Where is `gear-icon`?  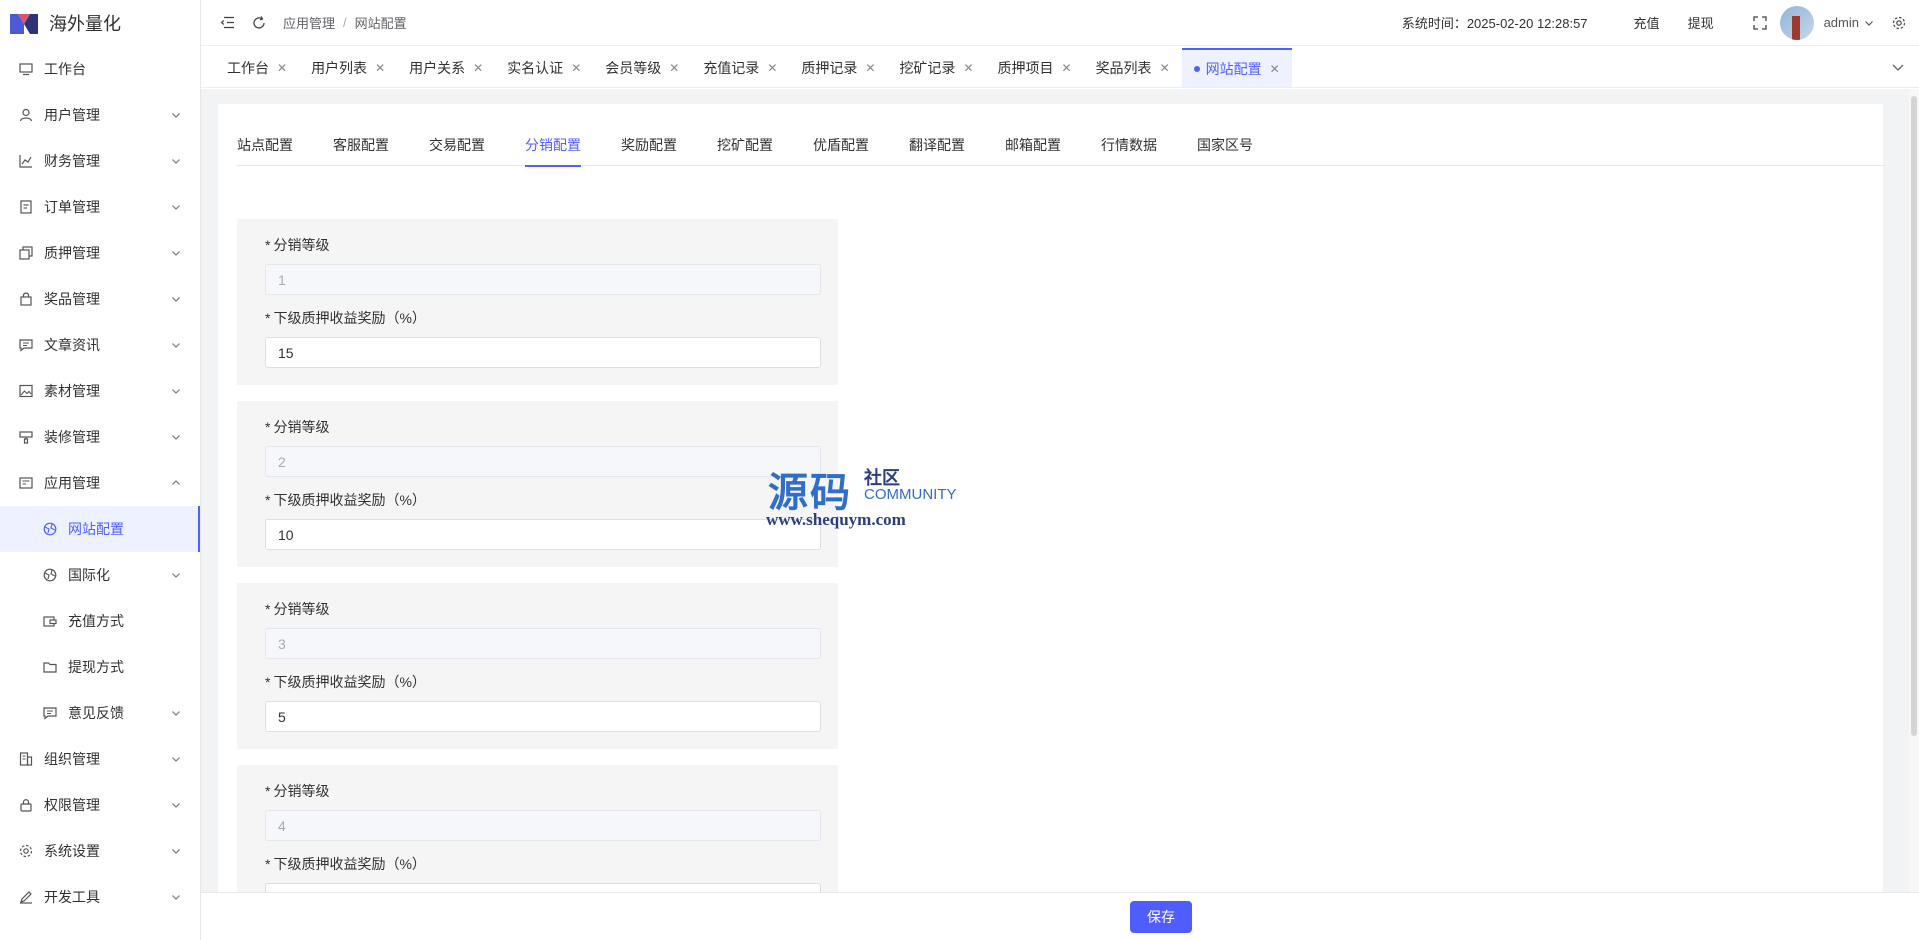
gear-icon is located at coordinates (1899, 23).